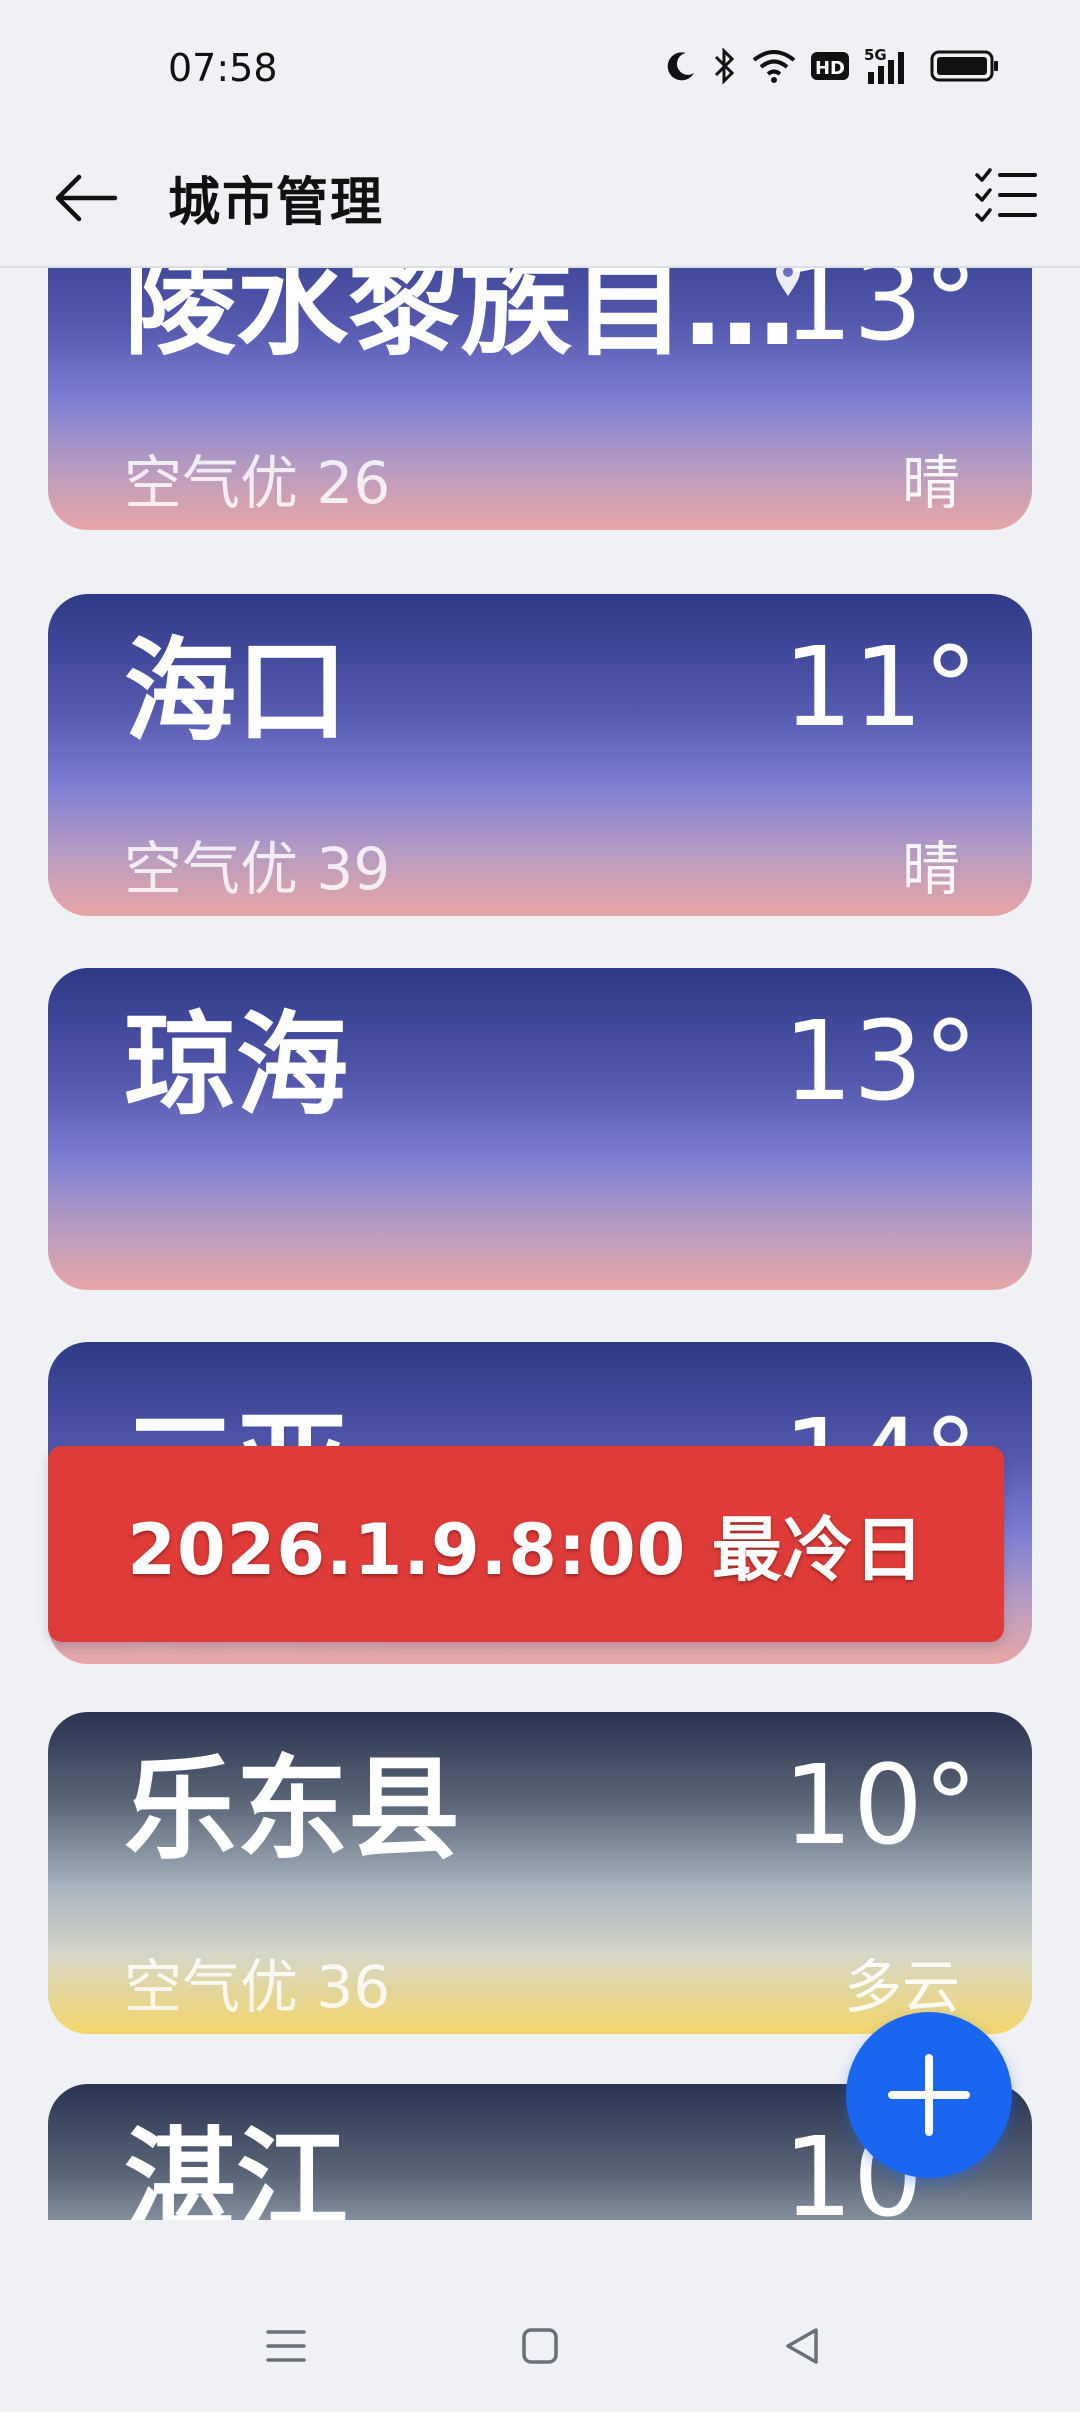  I want to click on hd-icon: HD, so click(830, 66).